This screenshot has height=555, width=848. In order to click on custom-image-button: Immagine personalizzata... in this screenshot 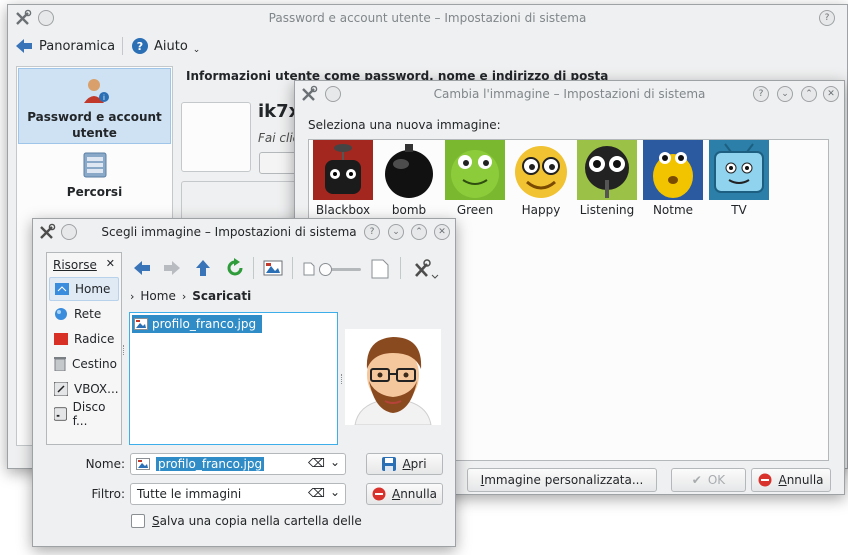, I will do `click(562, 480)`.